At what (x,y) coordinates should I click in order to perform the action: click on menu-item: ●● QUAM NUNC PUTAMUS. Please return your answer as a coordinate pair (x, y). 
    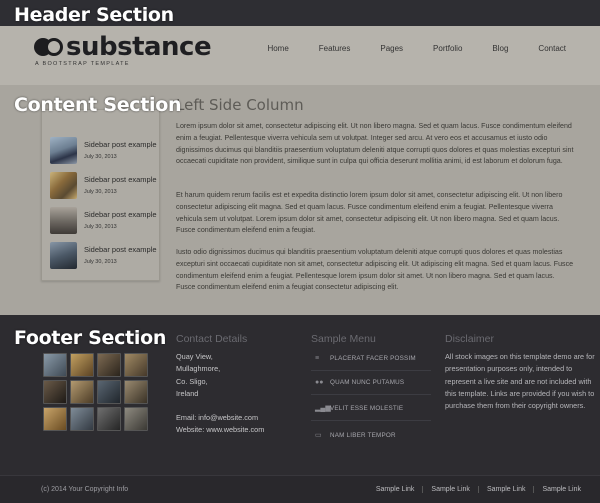
    Looking at the image, I should click on (371, 384).